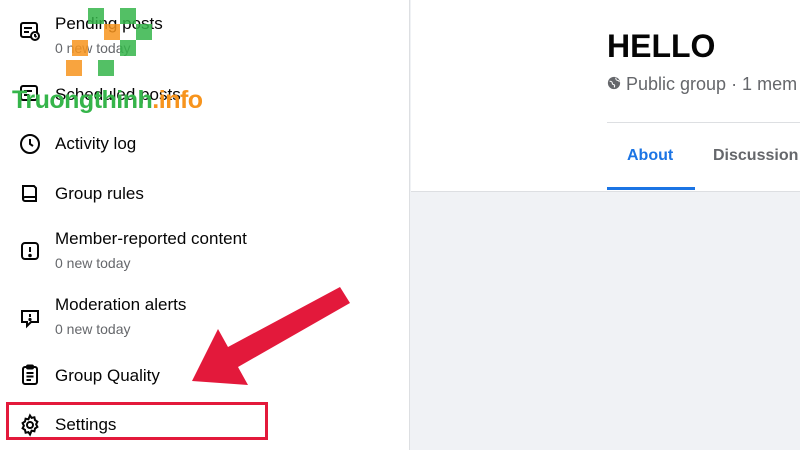  I want to click on sidebar-item-group-rules: Group rules, so click(205, 194).